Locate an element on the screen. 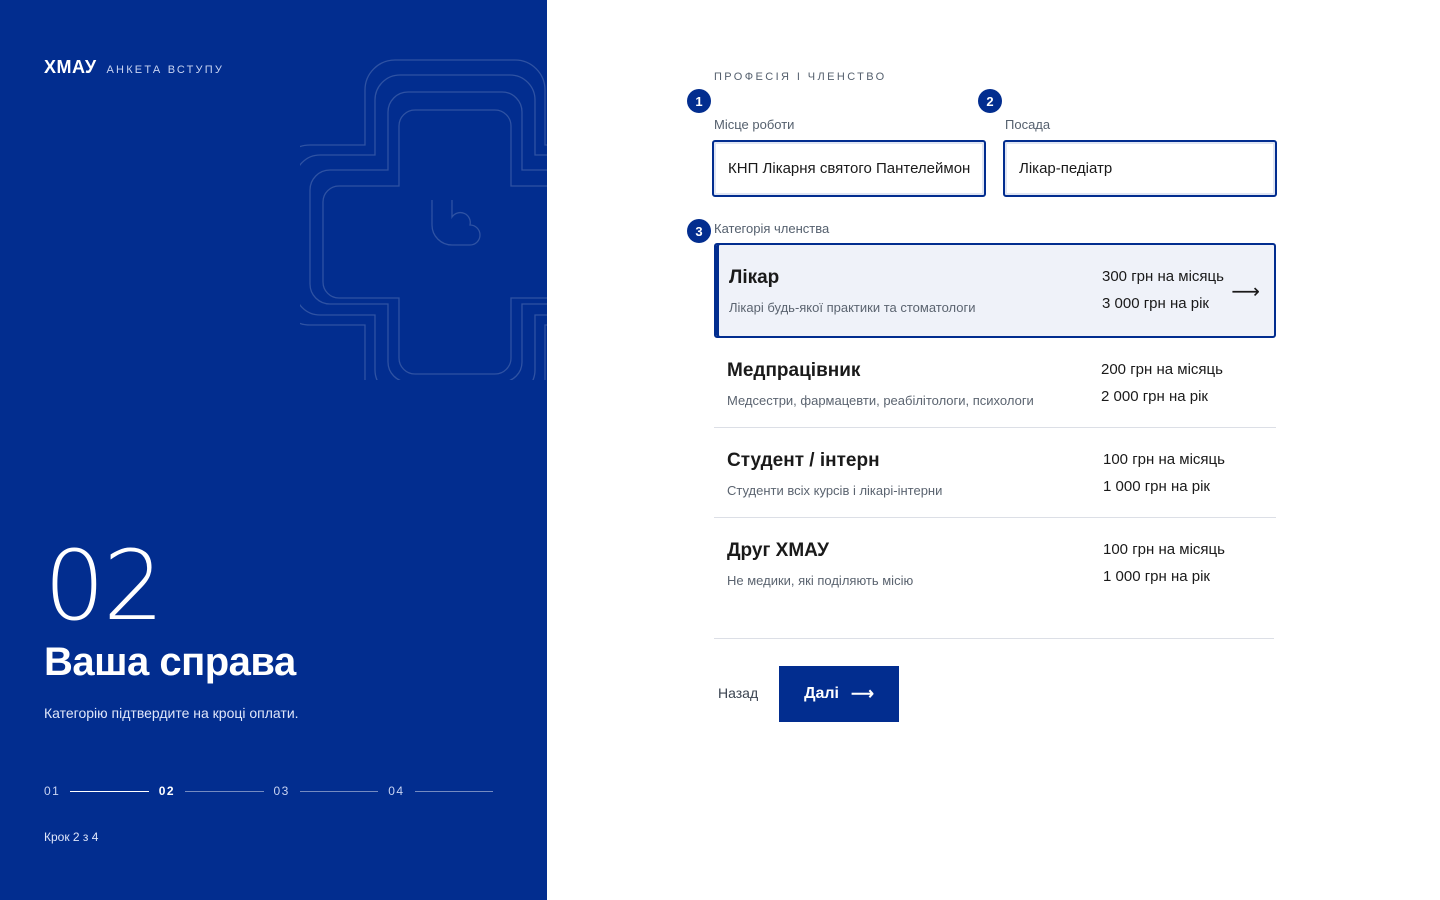  next-button: Далі ⟶ is located at coordinates (839, 694).